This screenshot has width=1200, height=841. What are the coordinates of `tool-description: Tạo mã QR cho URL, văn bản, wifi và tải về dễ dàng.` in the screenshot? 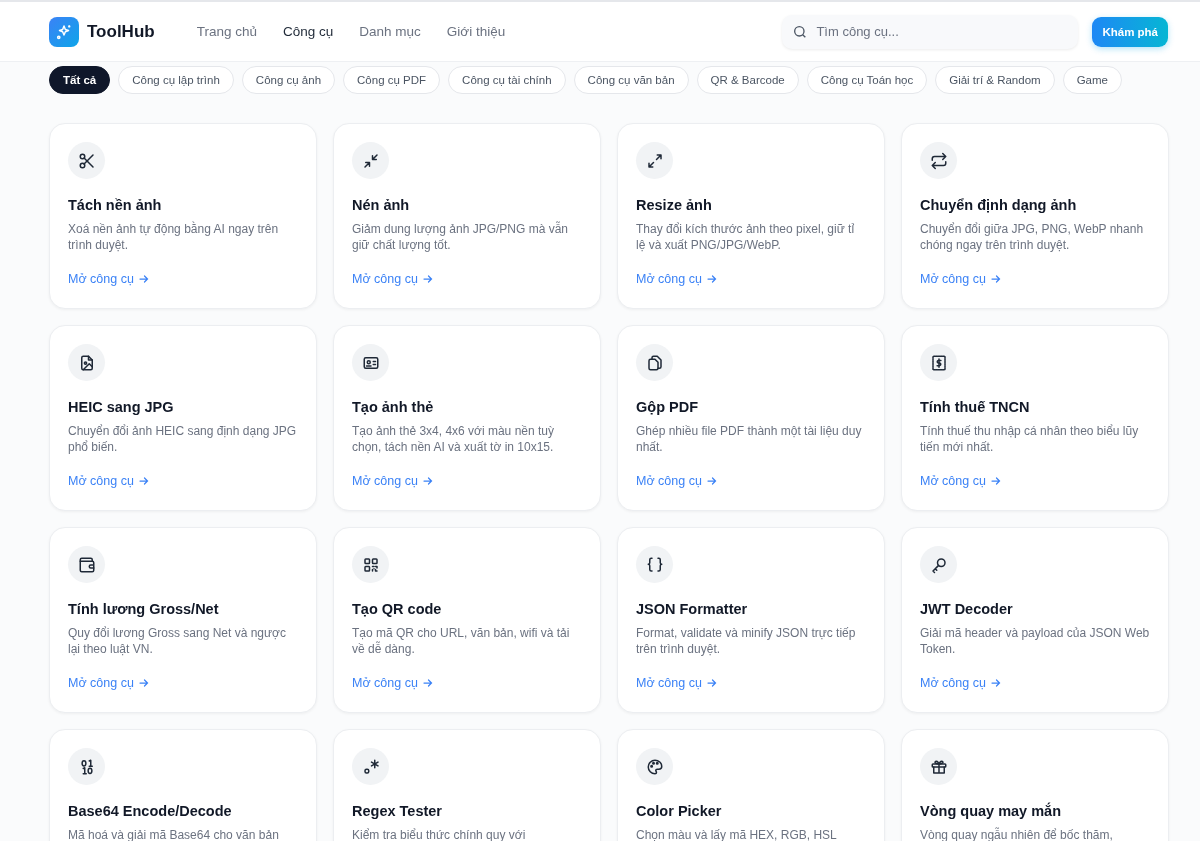 It's located at (461, 641).